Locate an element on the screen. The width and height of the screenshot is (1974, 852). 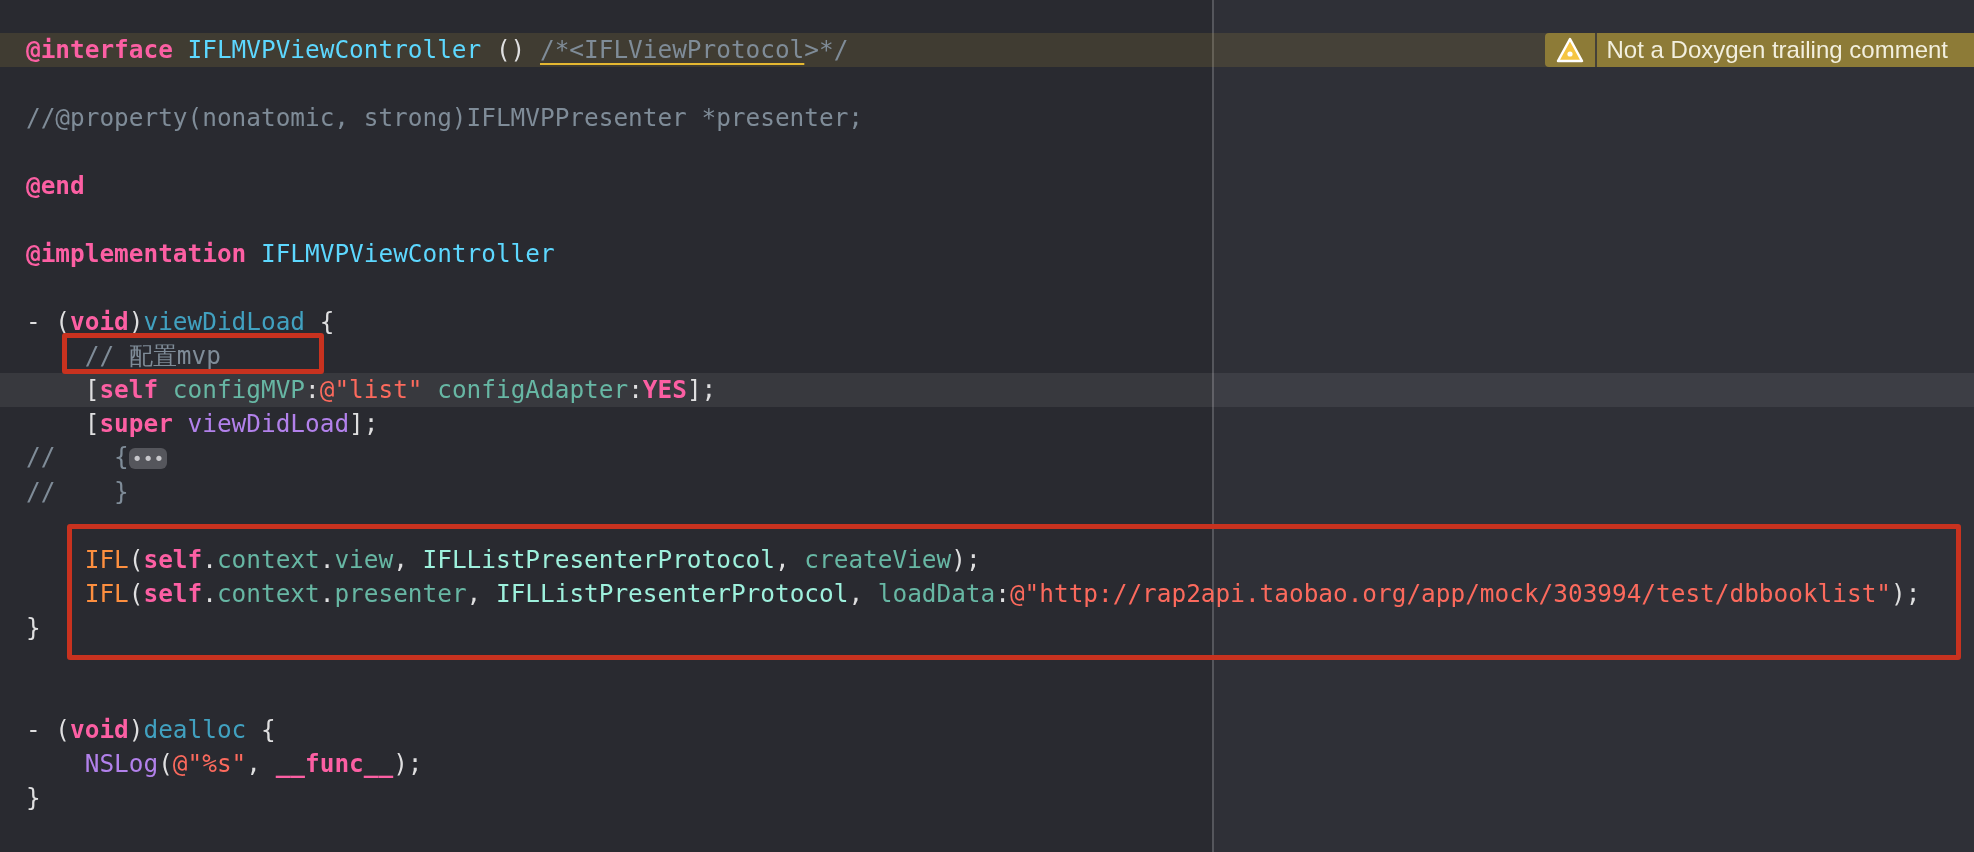
code-line: @end is located at coordinates (55, 186).